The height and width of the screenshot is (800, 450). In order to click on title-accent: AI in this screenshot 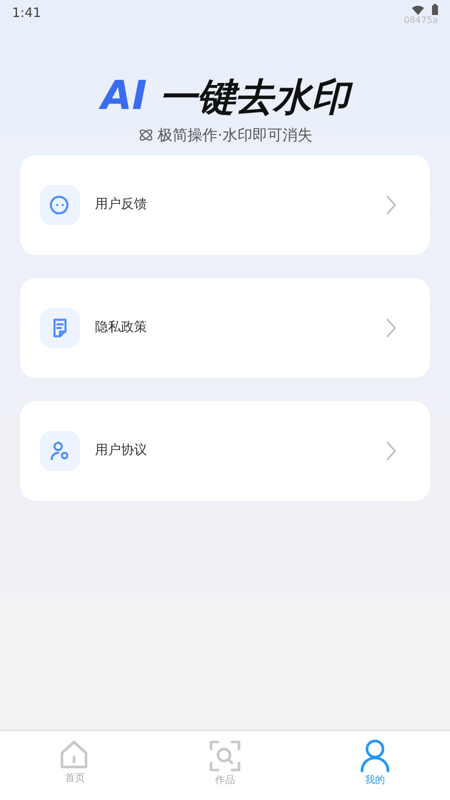, I will do `click(124, 96)`.